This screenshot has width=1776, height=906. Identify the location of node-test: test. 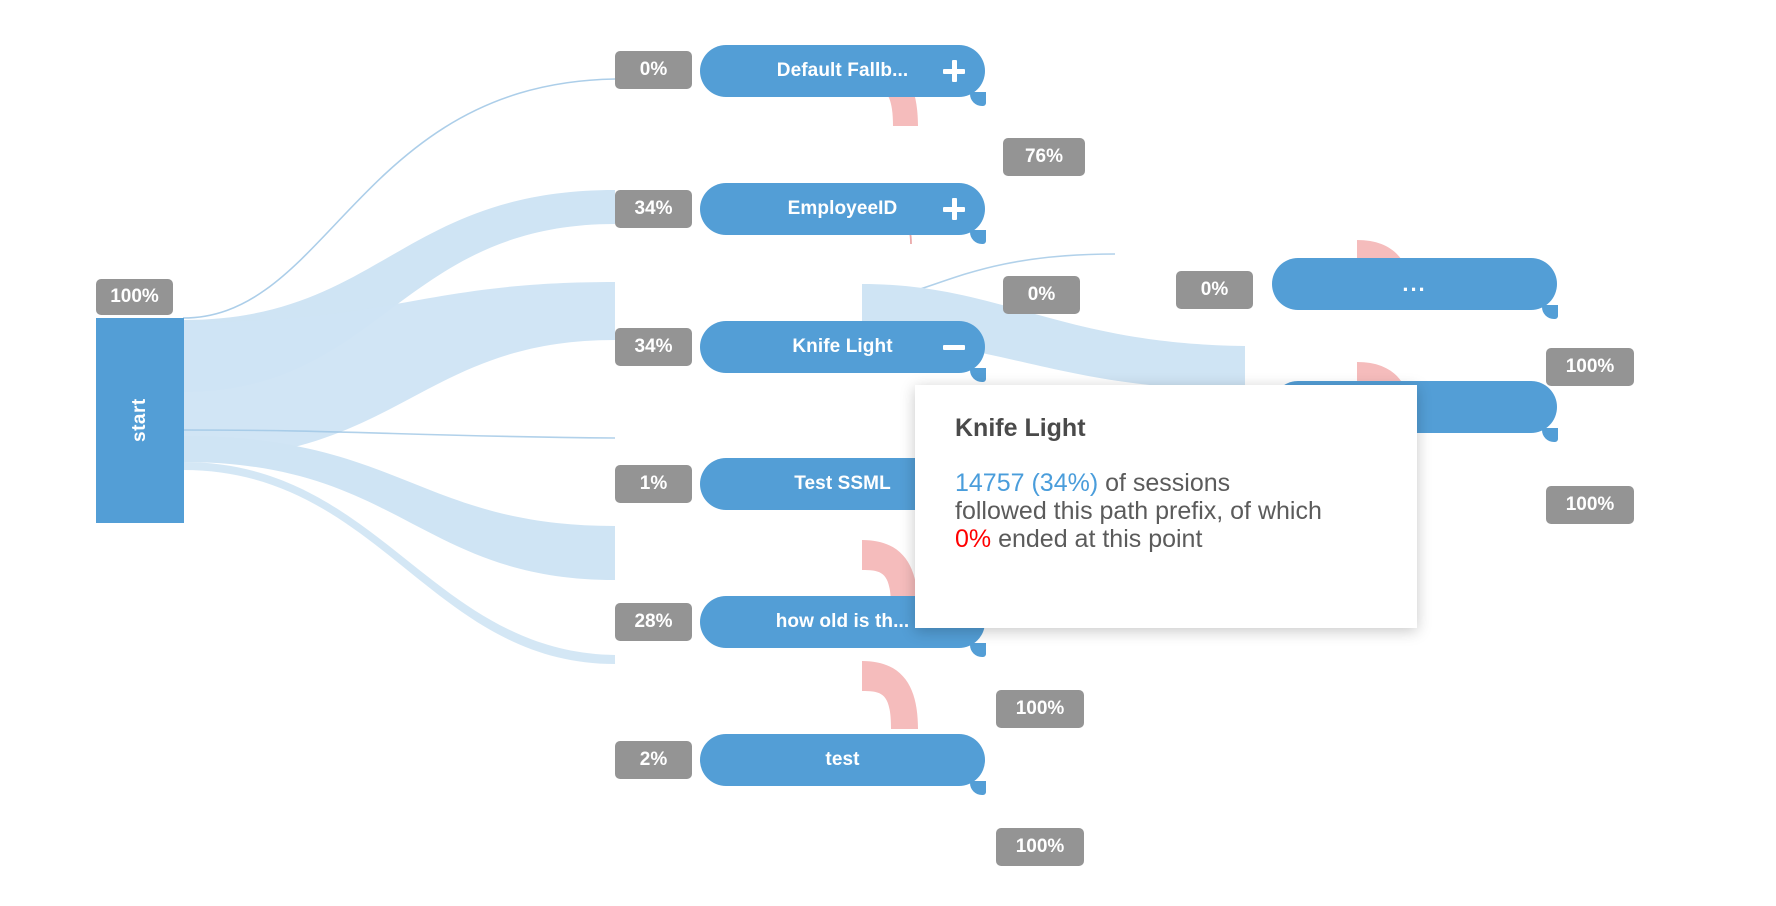
(843, 764).